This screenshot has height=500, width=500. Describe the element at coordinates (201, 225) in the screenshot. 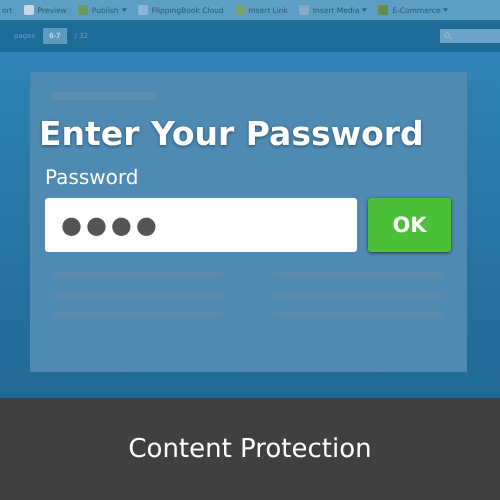

I see `password-field: ●●●●` at that location.